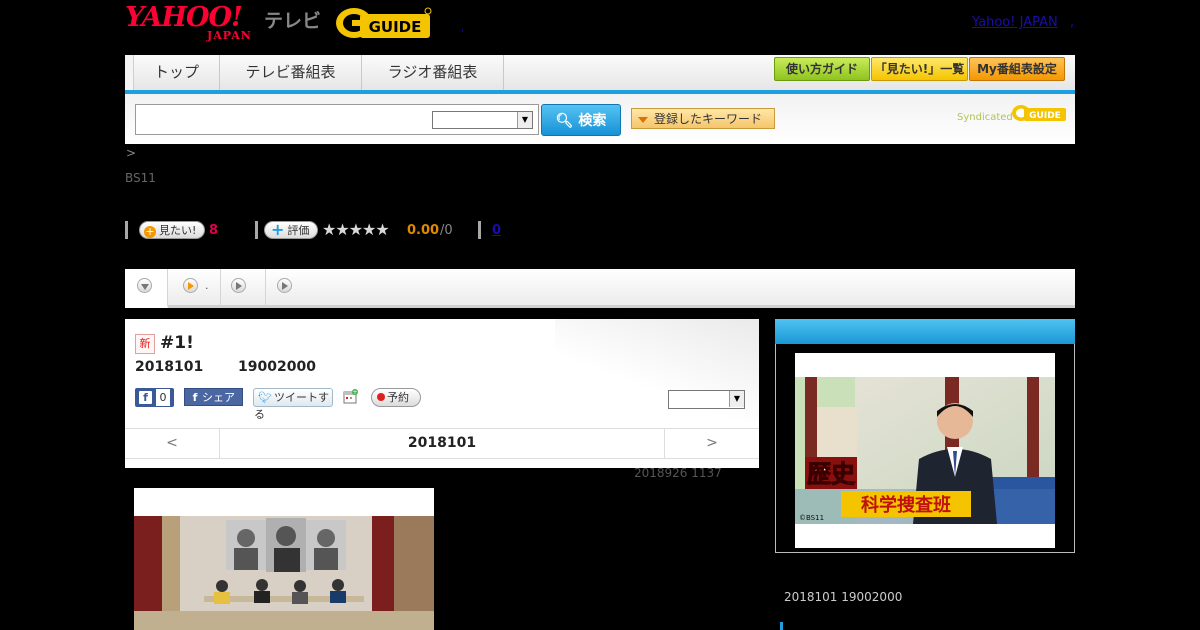 The image size is (1200, 630). Describe the element at coordinates (169, 367) in the screenshot. I see `program-date: 2018101` at that location.